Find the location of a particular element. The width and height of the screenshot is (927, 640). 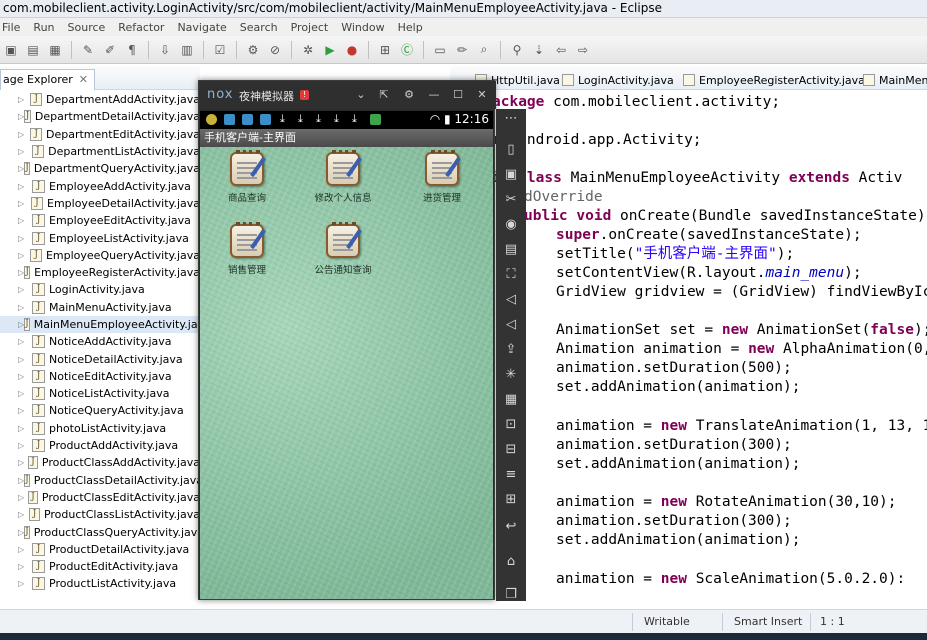

multi-window-icon: ⊟ is located at coordinates (511, 450).